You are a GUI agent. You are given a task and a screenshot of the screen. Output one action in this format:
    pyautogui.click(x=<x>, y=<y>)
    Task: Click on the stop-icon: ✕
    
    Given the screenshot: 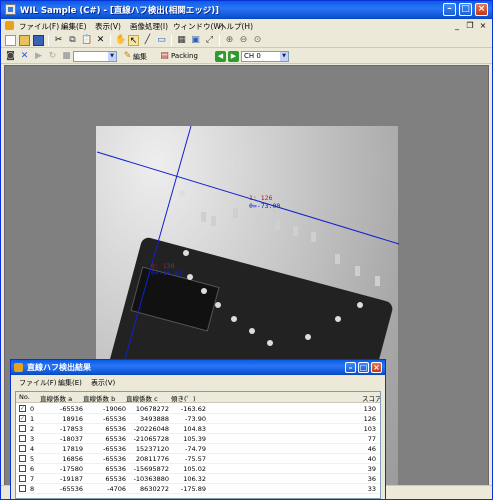 What is the action you would take?
    pyautogui.click(x=24, y=56)
    